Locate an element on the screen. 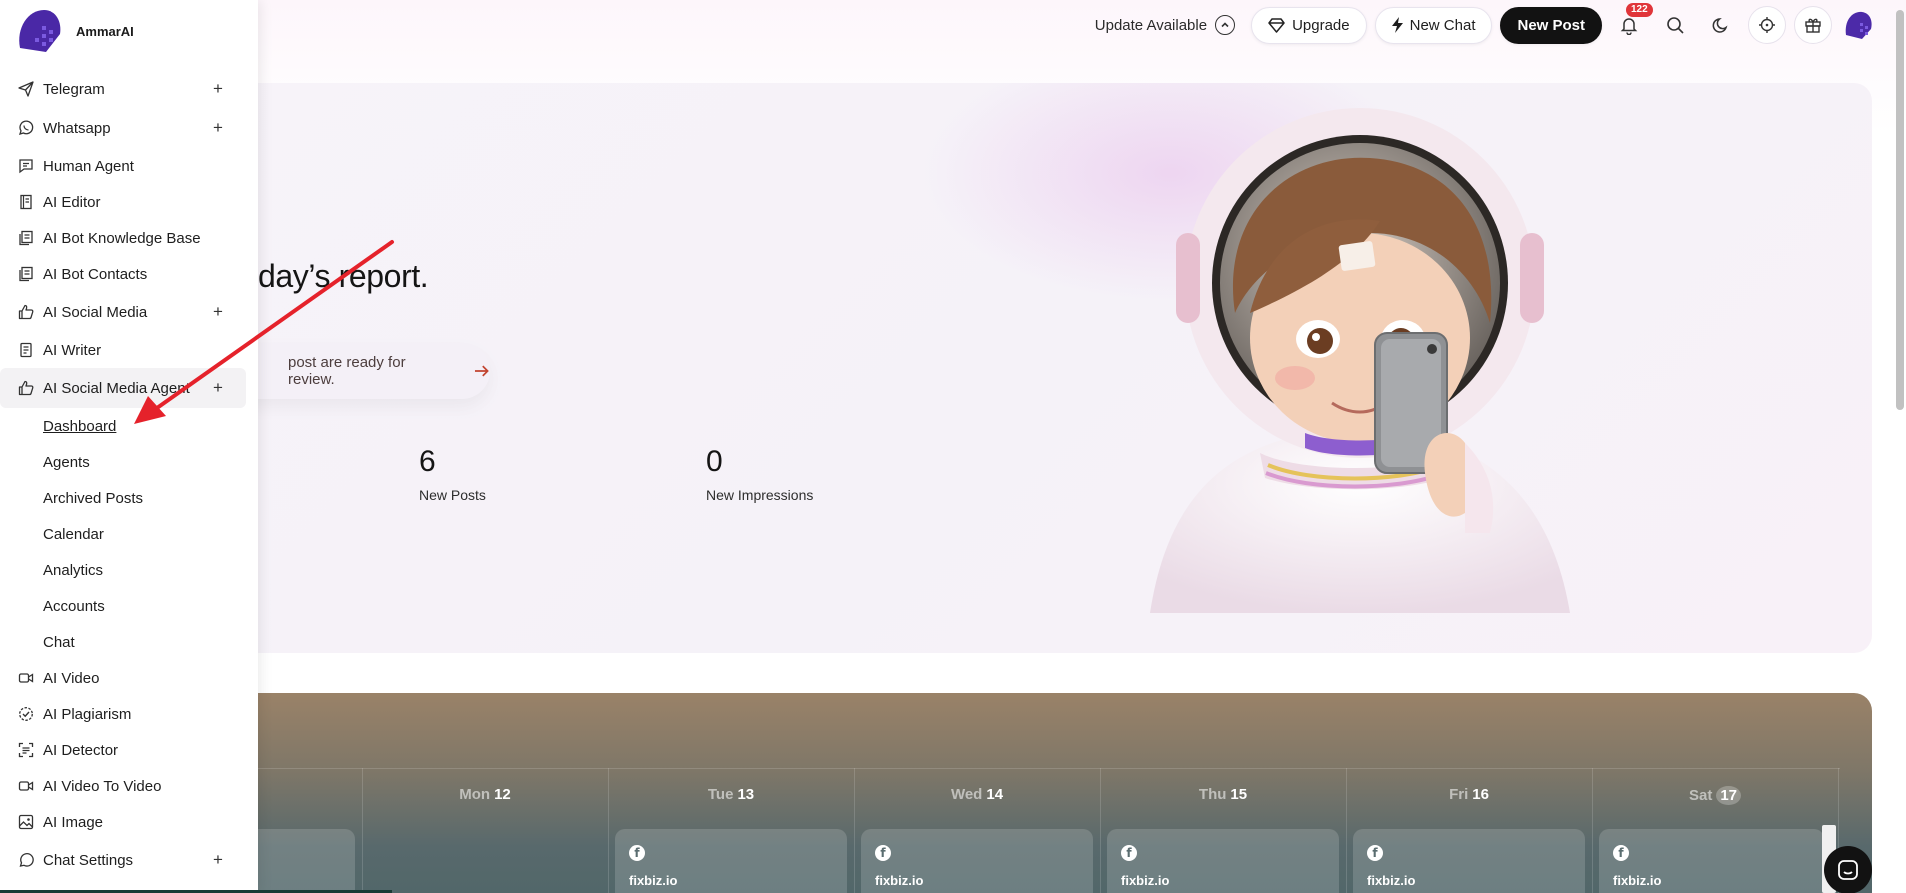 This screenshot has width=1906, height=893. sidebar-subitem-chat: Chat is located at coordinates (129, 642).